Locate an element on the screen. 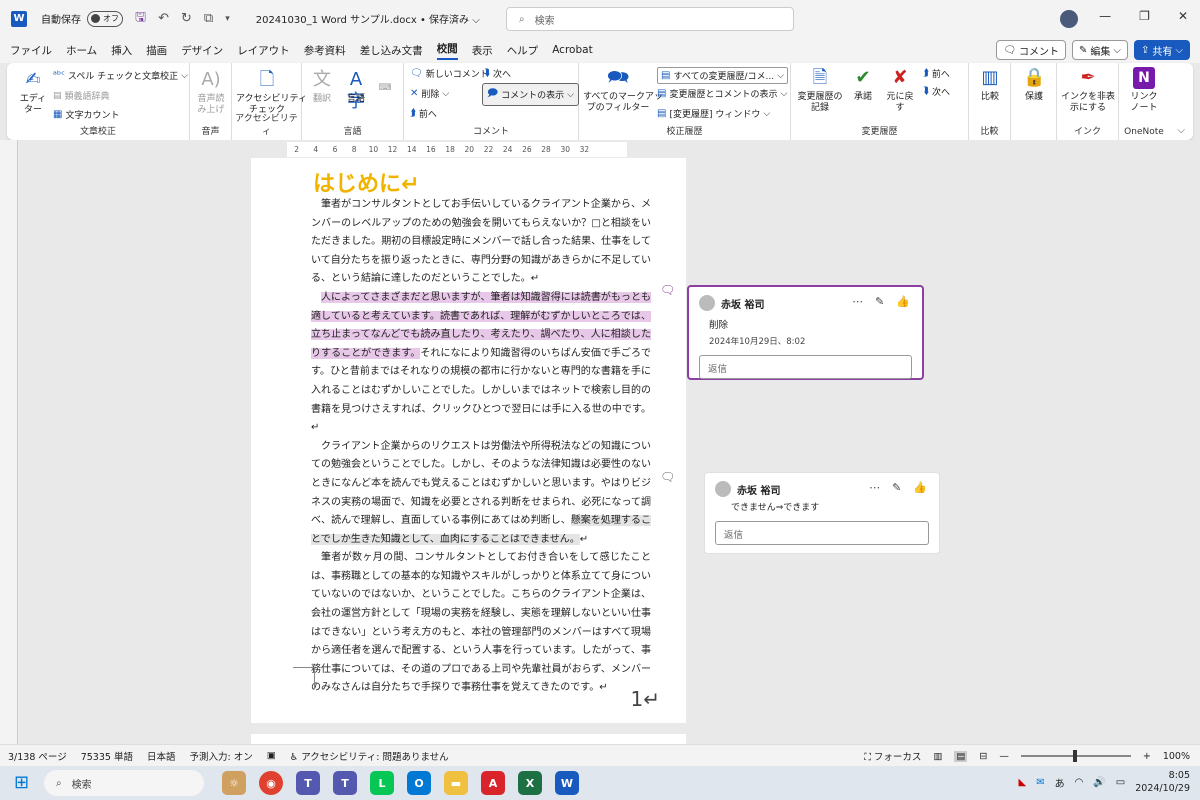 Image resolution: width=1200 pixels, height=800 pixels. avatar is located at coordinates (1069, 19).